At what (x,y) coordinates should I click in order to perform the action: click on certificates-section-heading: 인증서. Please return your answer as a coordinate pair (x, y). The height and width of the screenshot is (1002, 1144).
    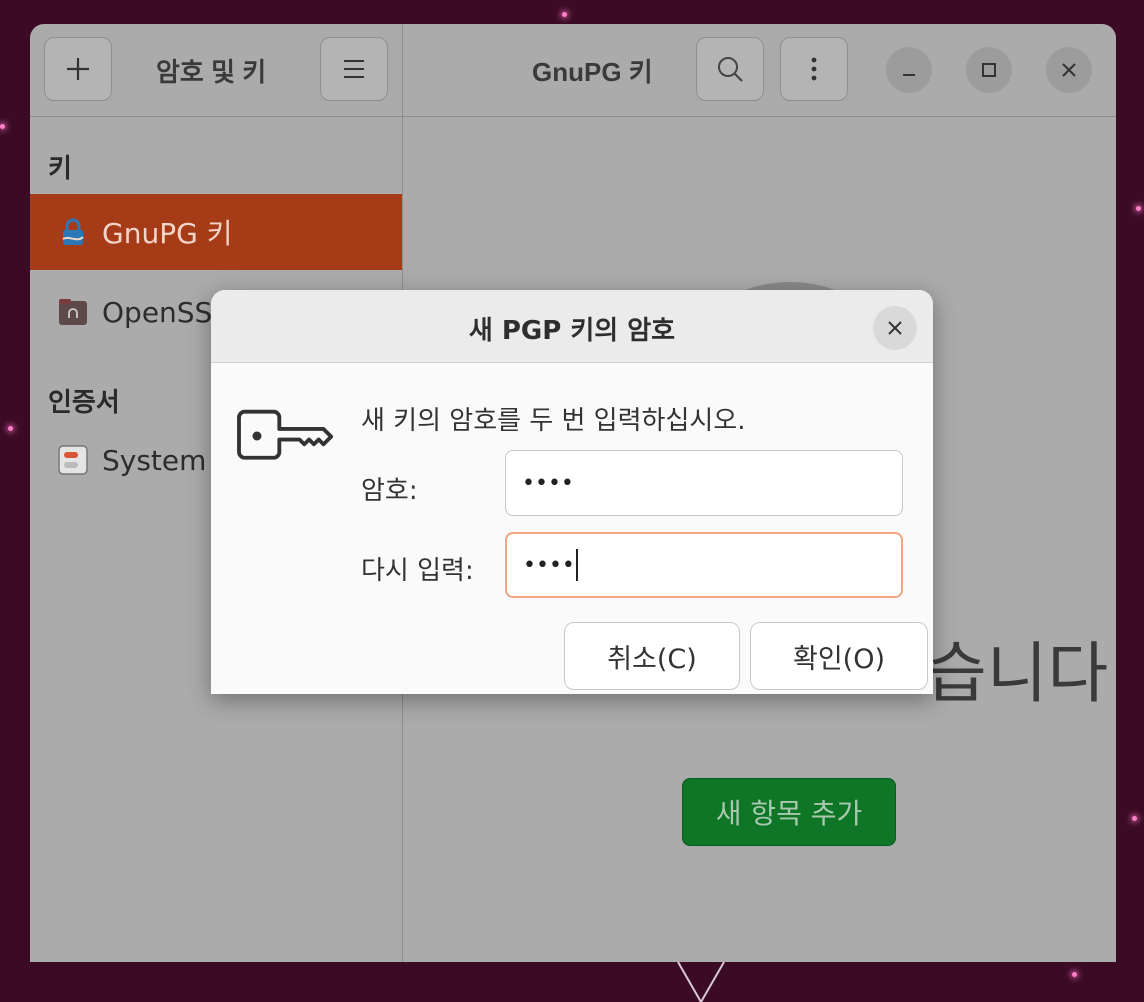
    Looking at the image, I should click on (84, 403).